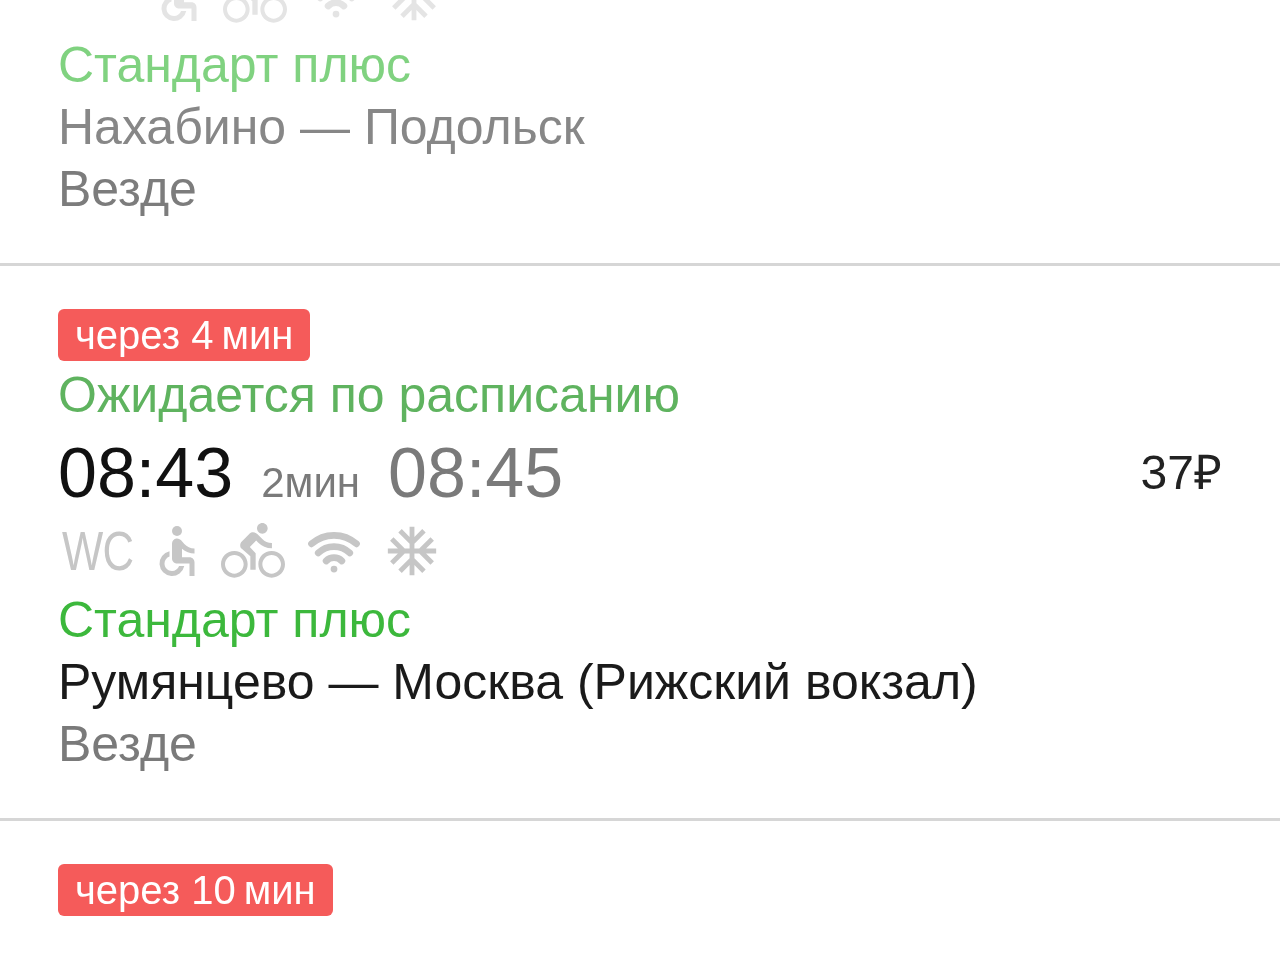 The width and height of the screenshot is (1280, 956). What do you see at coordinates (184, 335) in the screenshot?
I see `countdown-badge: через 4 мин` at bounding box center [184, 335].